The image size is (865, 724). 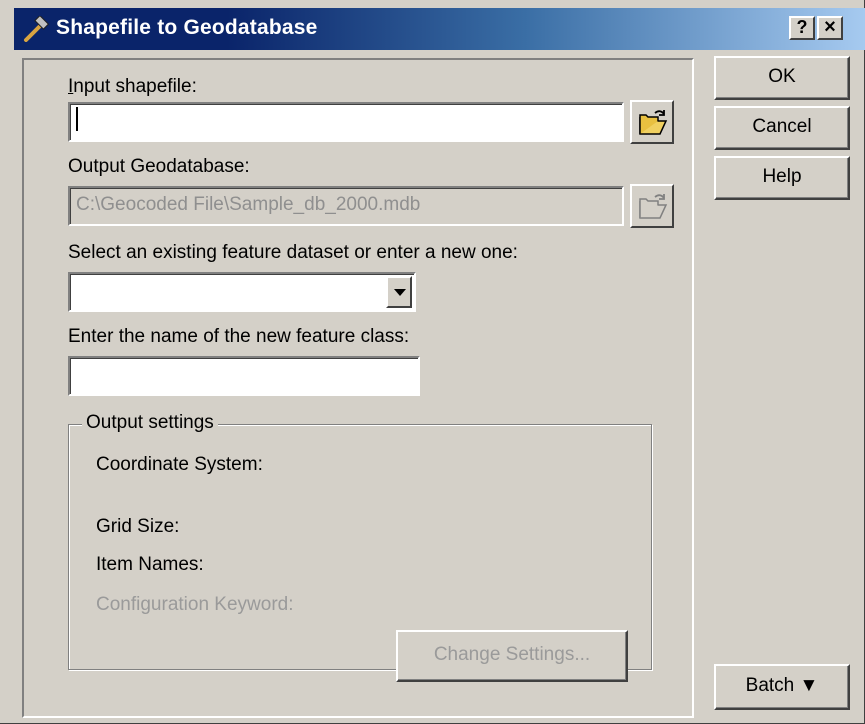 What do you see at coordinates (138, 526) in the screenshot?
I see `grid-size-label: Grid Size:` at bounding box center [138, 526].